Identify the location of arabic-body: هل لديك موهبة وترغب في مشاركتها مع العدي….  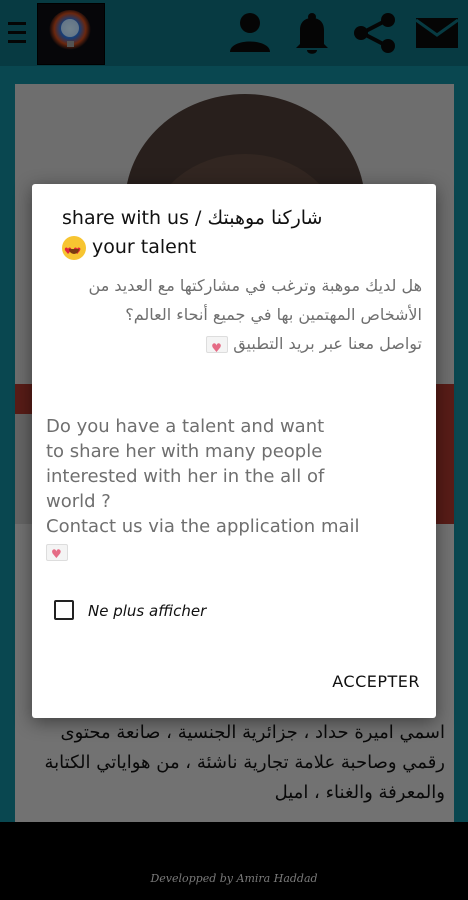
(255, 300).